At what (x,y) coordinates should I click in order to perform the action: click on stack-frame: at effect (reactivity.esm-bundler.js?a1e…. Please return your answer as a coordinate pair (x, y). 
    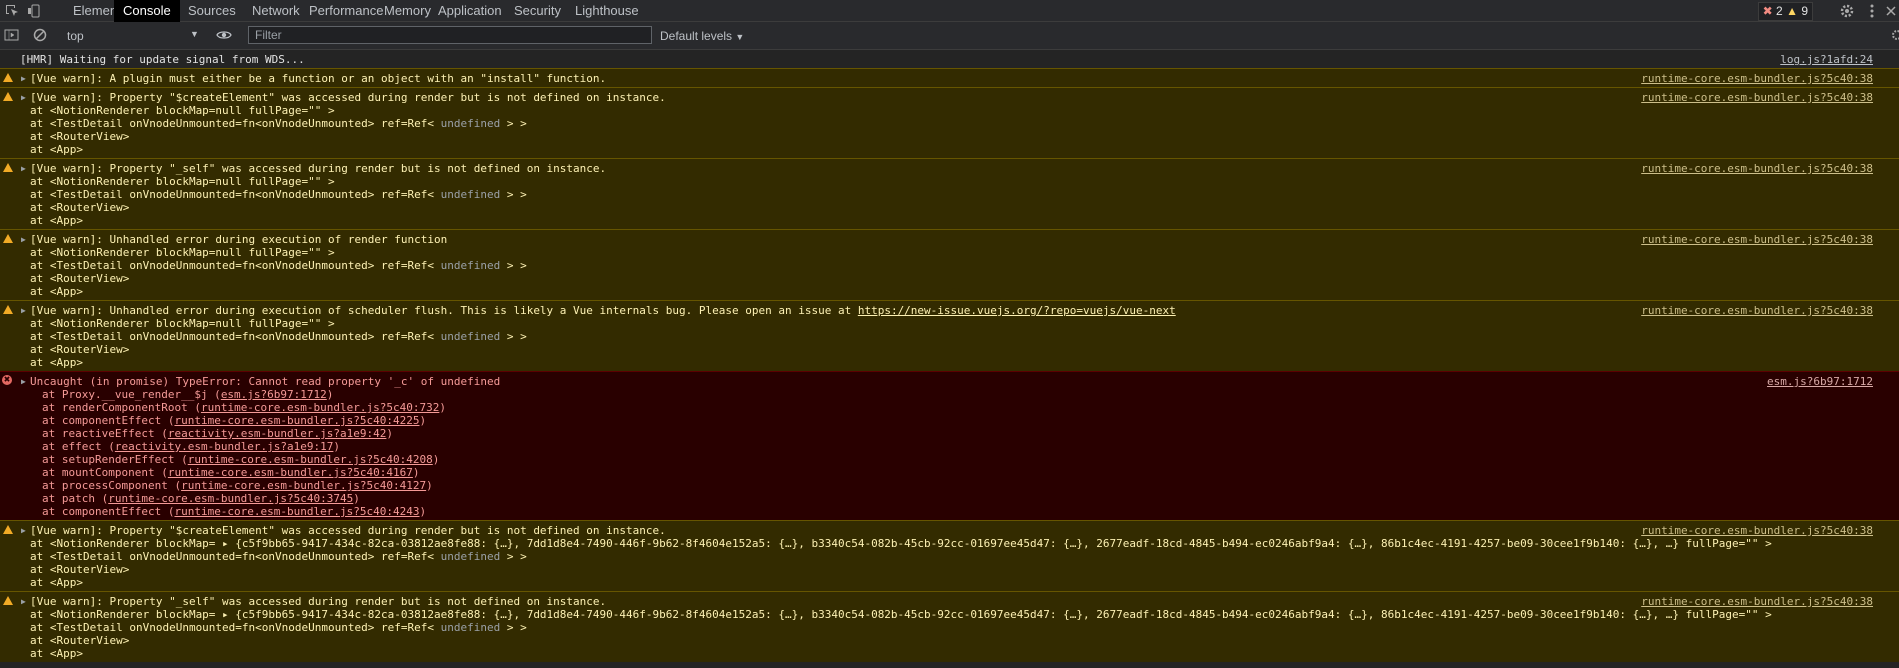
    Looking at the image, I should click on (964, 446).